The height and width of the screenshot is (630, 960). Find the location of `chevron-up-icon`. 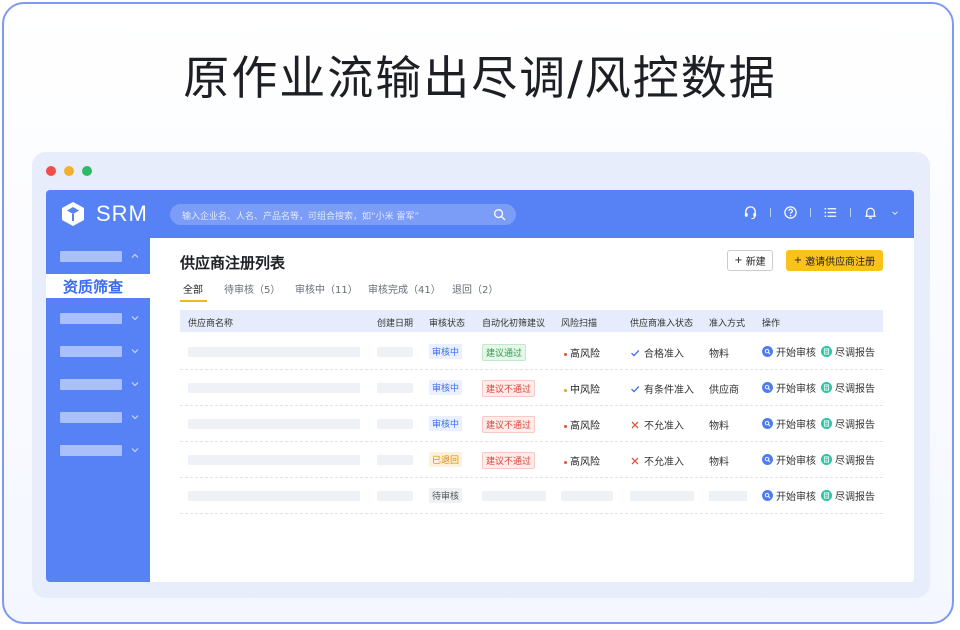

chevron-up-icon is located at coordinates (135, 255).